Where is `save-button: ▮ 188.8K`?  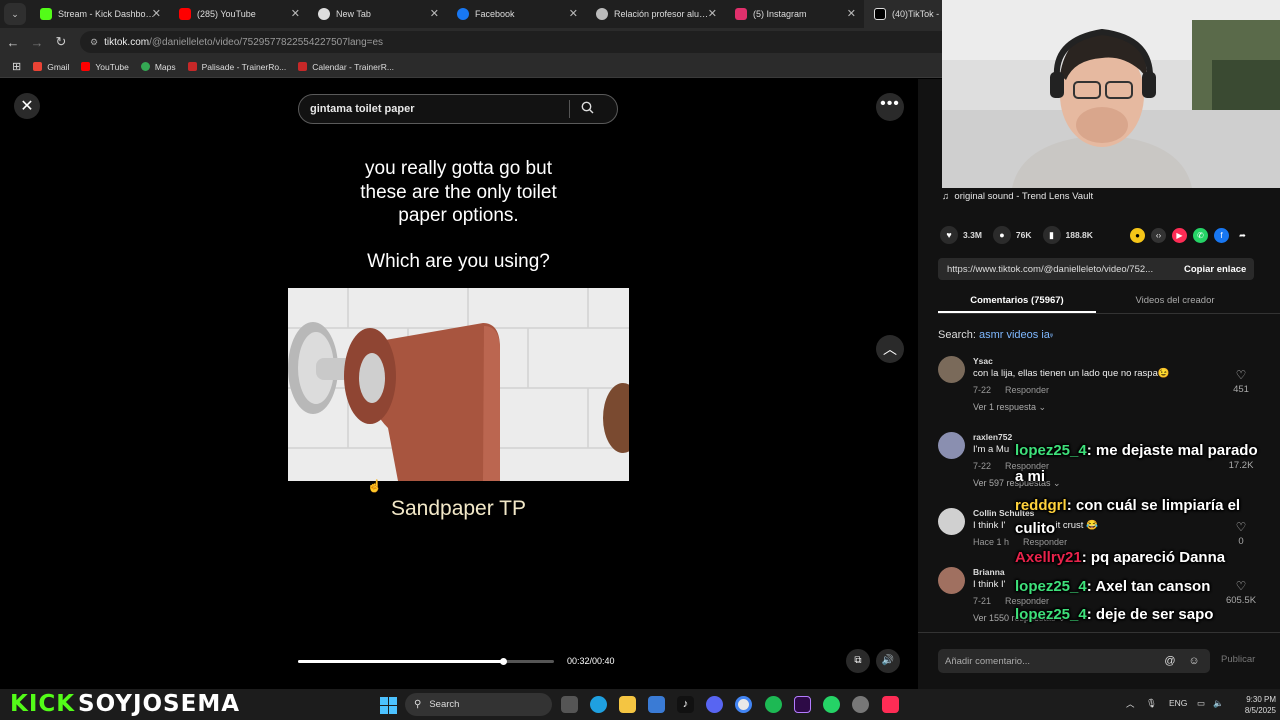 save-button: ▮ 188.8K is located at coordinates (1067, 235).